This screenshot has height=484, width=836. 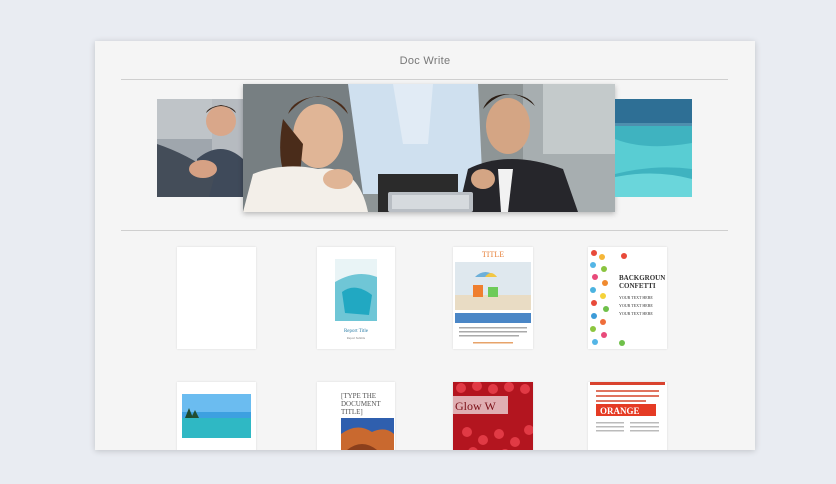 I want to click on template-lake-photo, so click(x=216, y=416).